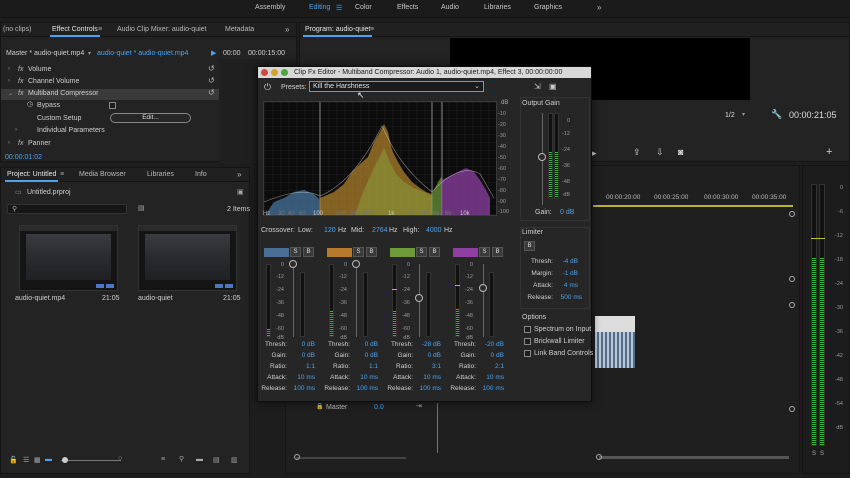  What do you see at coordinates (287, 29) in the screenshot?
I see `more-tabs-icon: »` at bounding box center [287, 29].